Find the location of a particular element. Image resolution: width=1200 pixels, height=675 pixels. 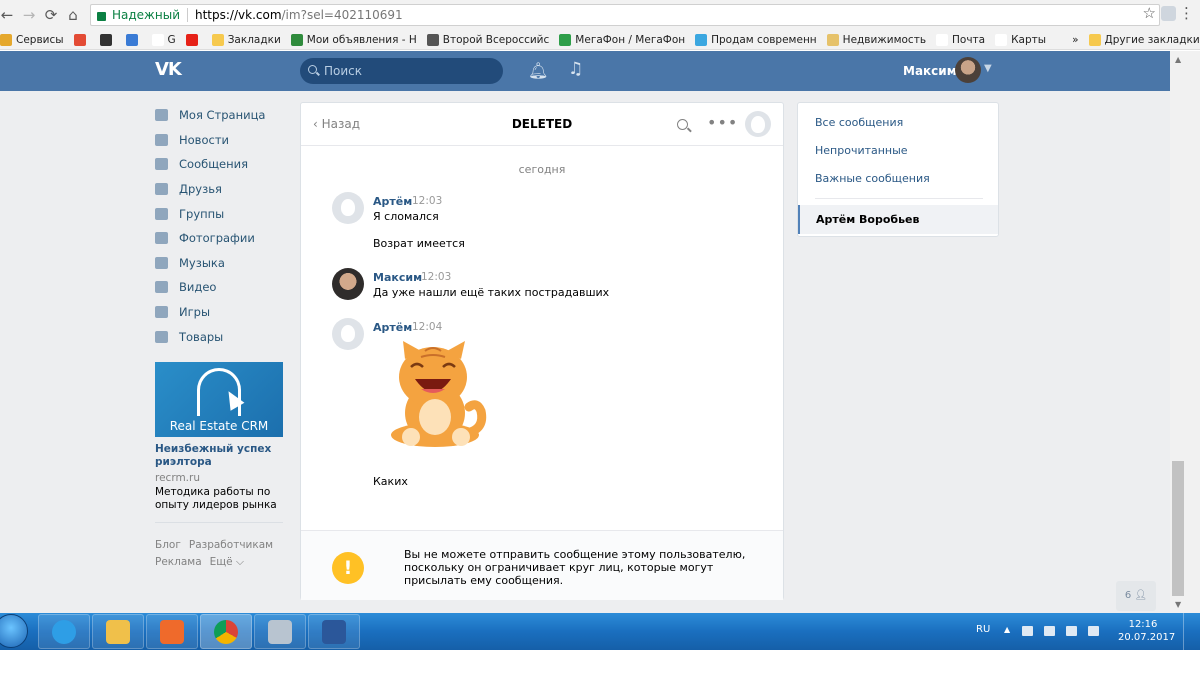

calculator-icon is located at coordinates (280, 631).